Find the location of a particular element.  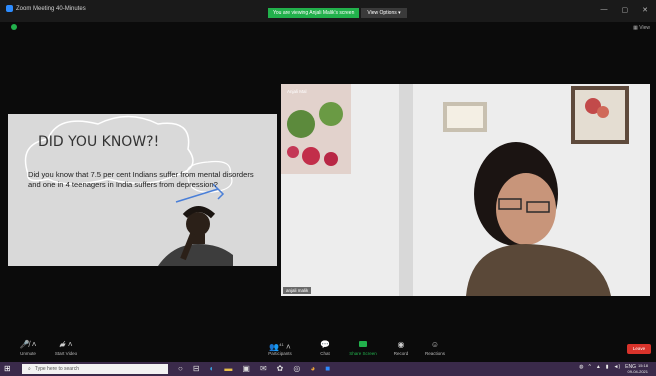

share-screen-icon is located at coordinates (363, 345).